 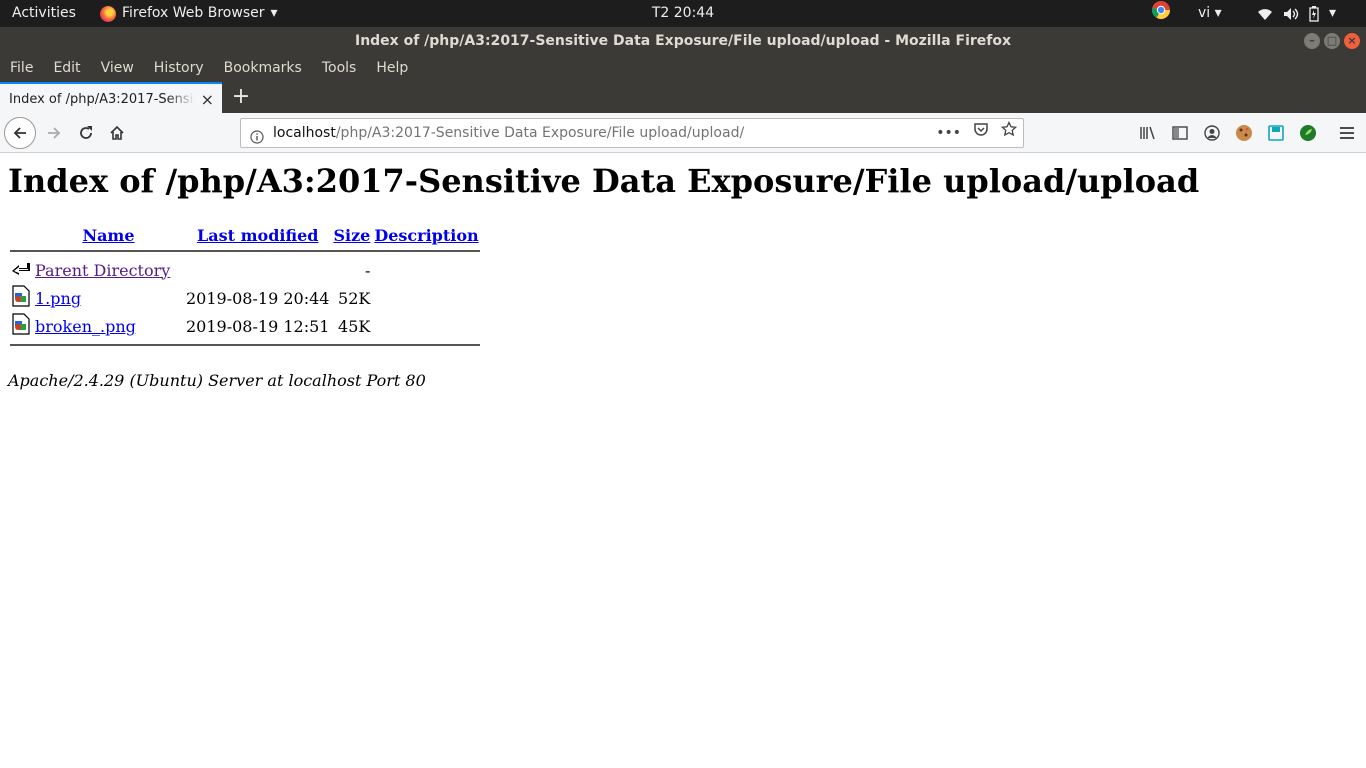 What do you see at coordinates (1161, 13) in the screenshot?
I see `chrome-icon` at bounding box center [1161, 13].